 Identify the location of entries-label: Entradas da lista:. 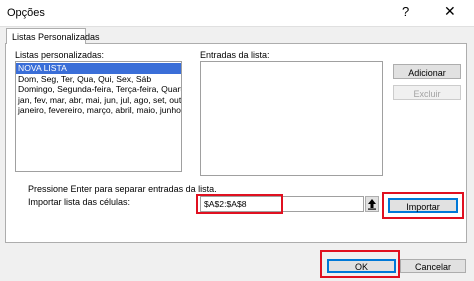
(235, 55).